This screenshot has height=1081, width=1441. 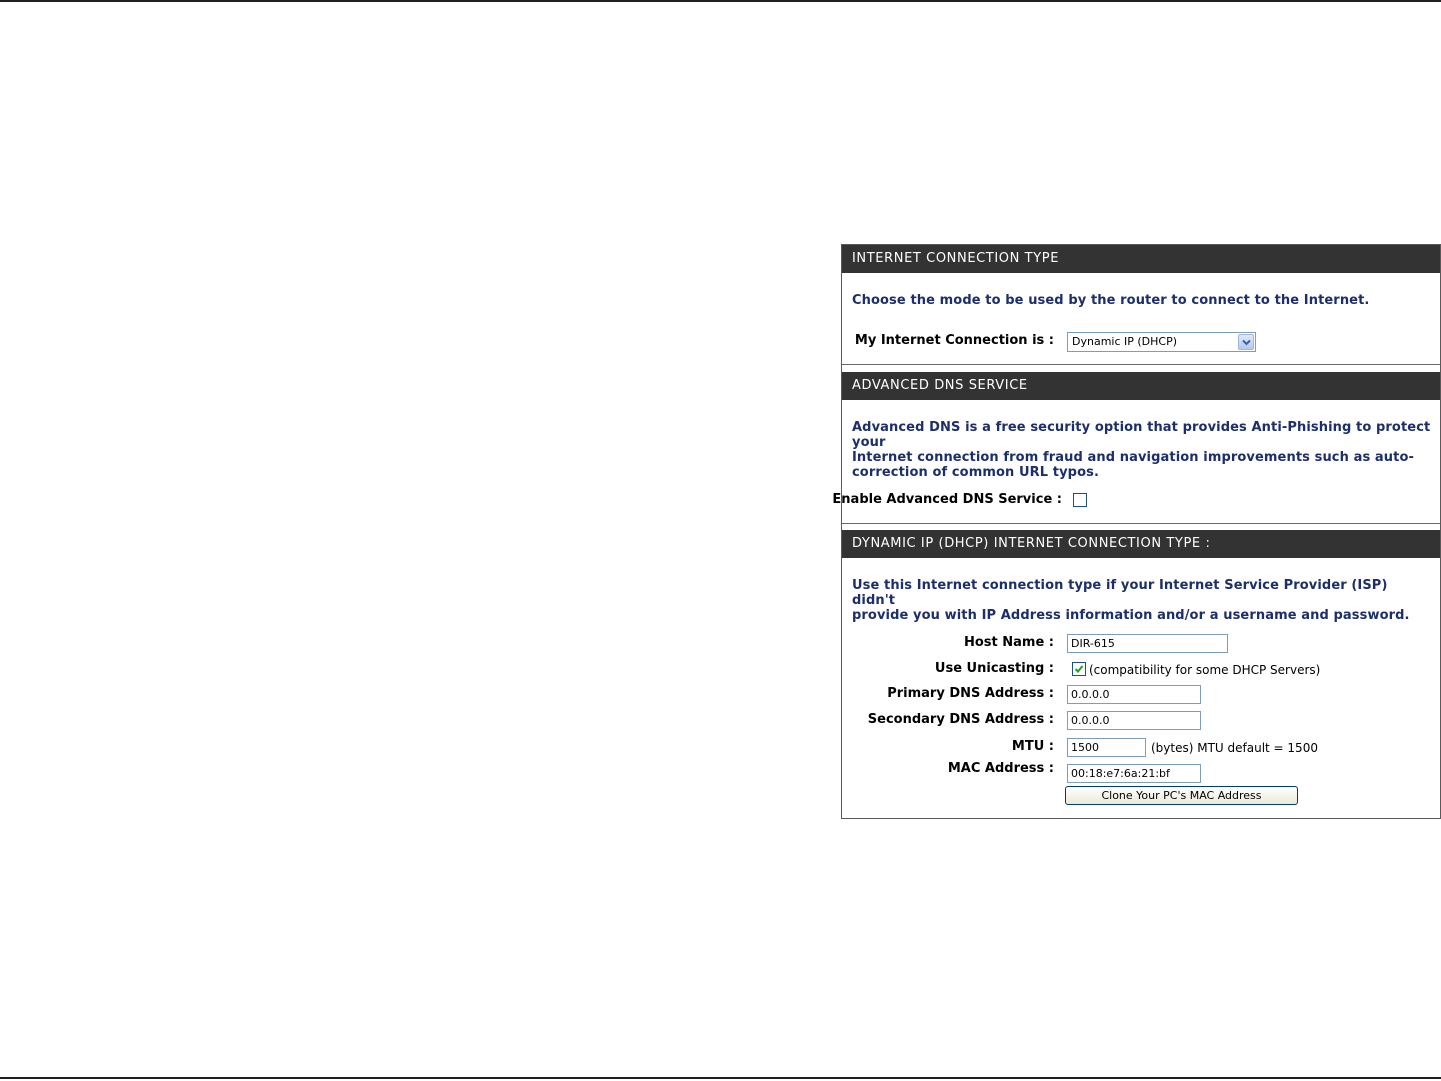 I want to click on page-bottom-rule, so click(x=720, y=1078).